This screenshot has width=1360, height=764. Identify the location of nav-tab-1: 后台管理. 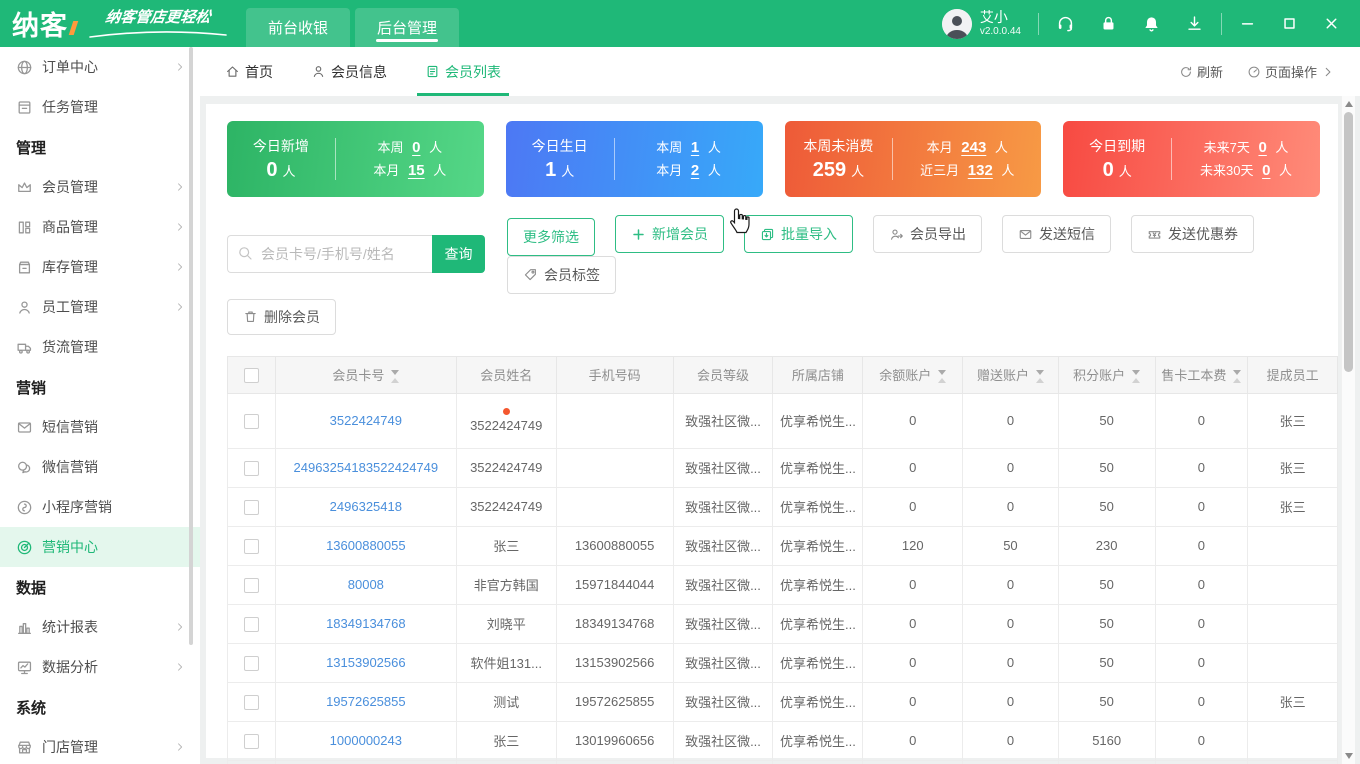
(407, 27).